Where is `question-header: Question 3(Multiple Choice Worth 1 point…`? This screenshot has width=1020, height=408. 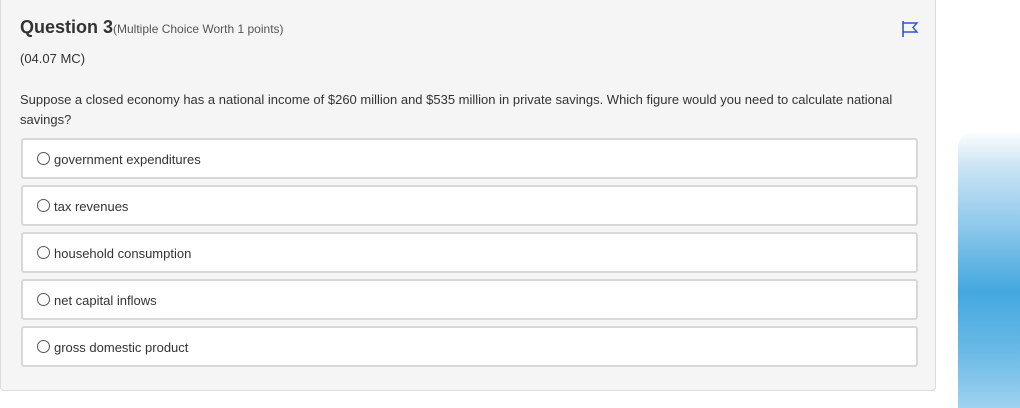 question-header: Question 3(Multiple Choice Worth 1 point… is located at coordinates (152, 27).